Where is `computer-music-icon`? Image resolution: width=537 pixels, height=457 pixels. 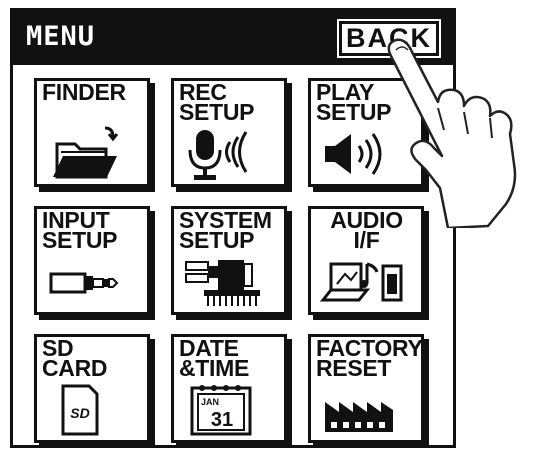
computer-music-icon is located at coordinates (361, 282).